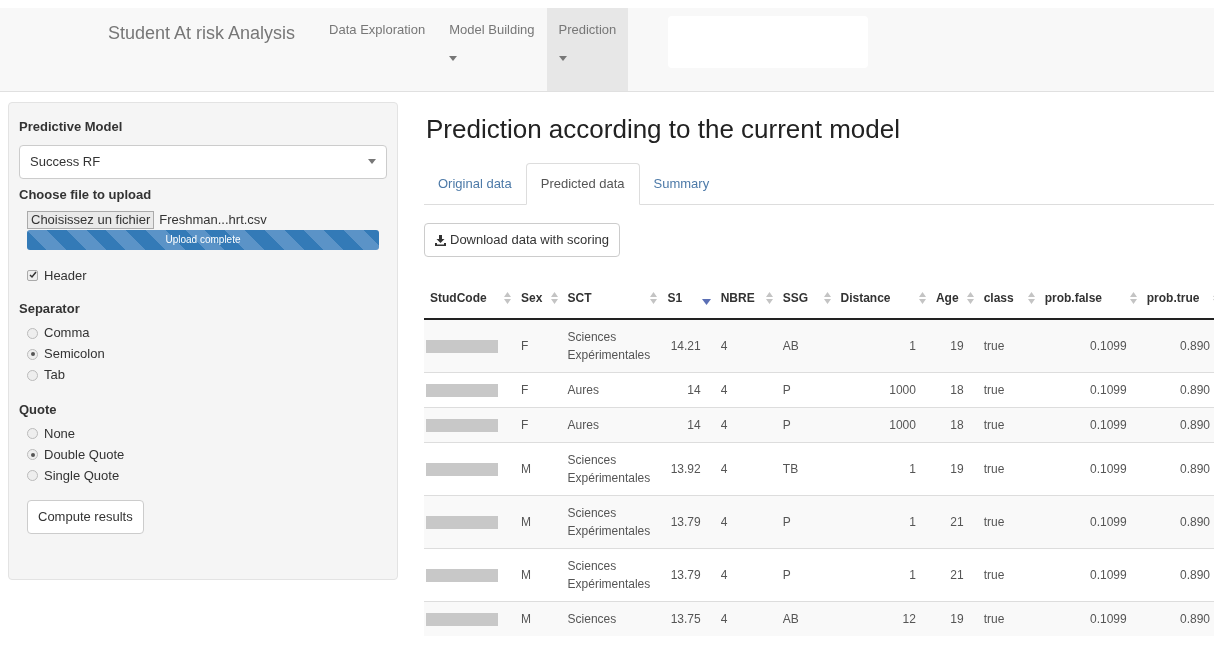 The image size is (1214, 659). I want to click on tab: Original data, so click(475, 183).